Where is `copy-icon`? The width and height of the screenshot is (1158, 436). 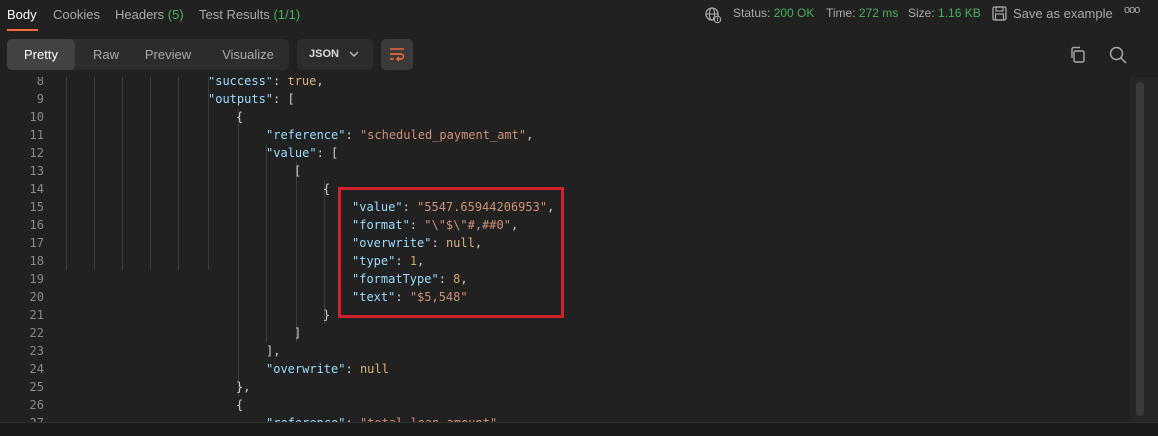 copy-icon is located at coordinates (1078, 55).